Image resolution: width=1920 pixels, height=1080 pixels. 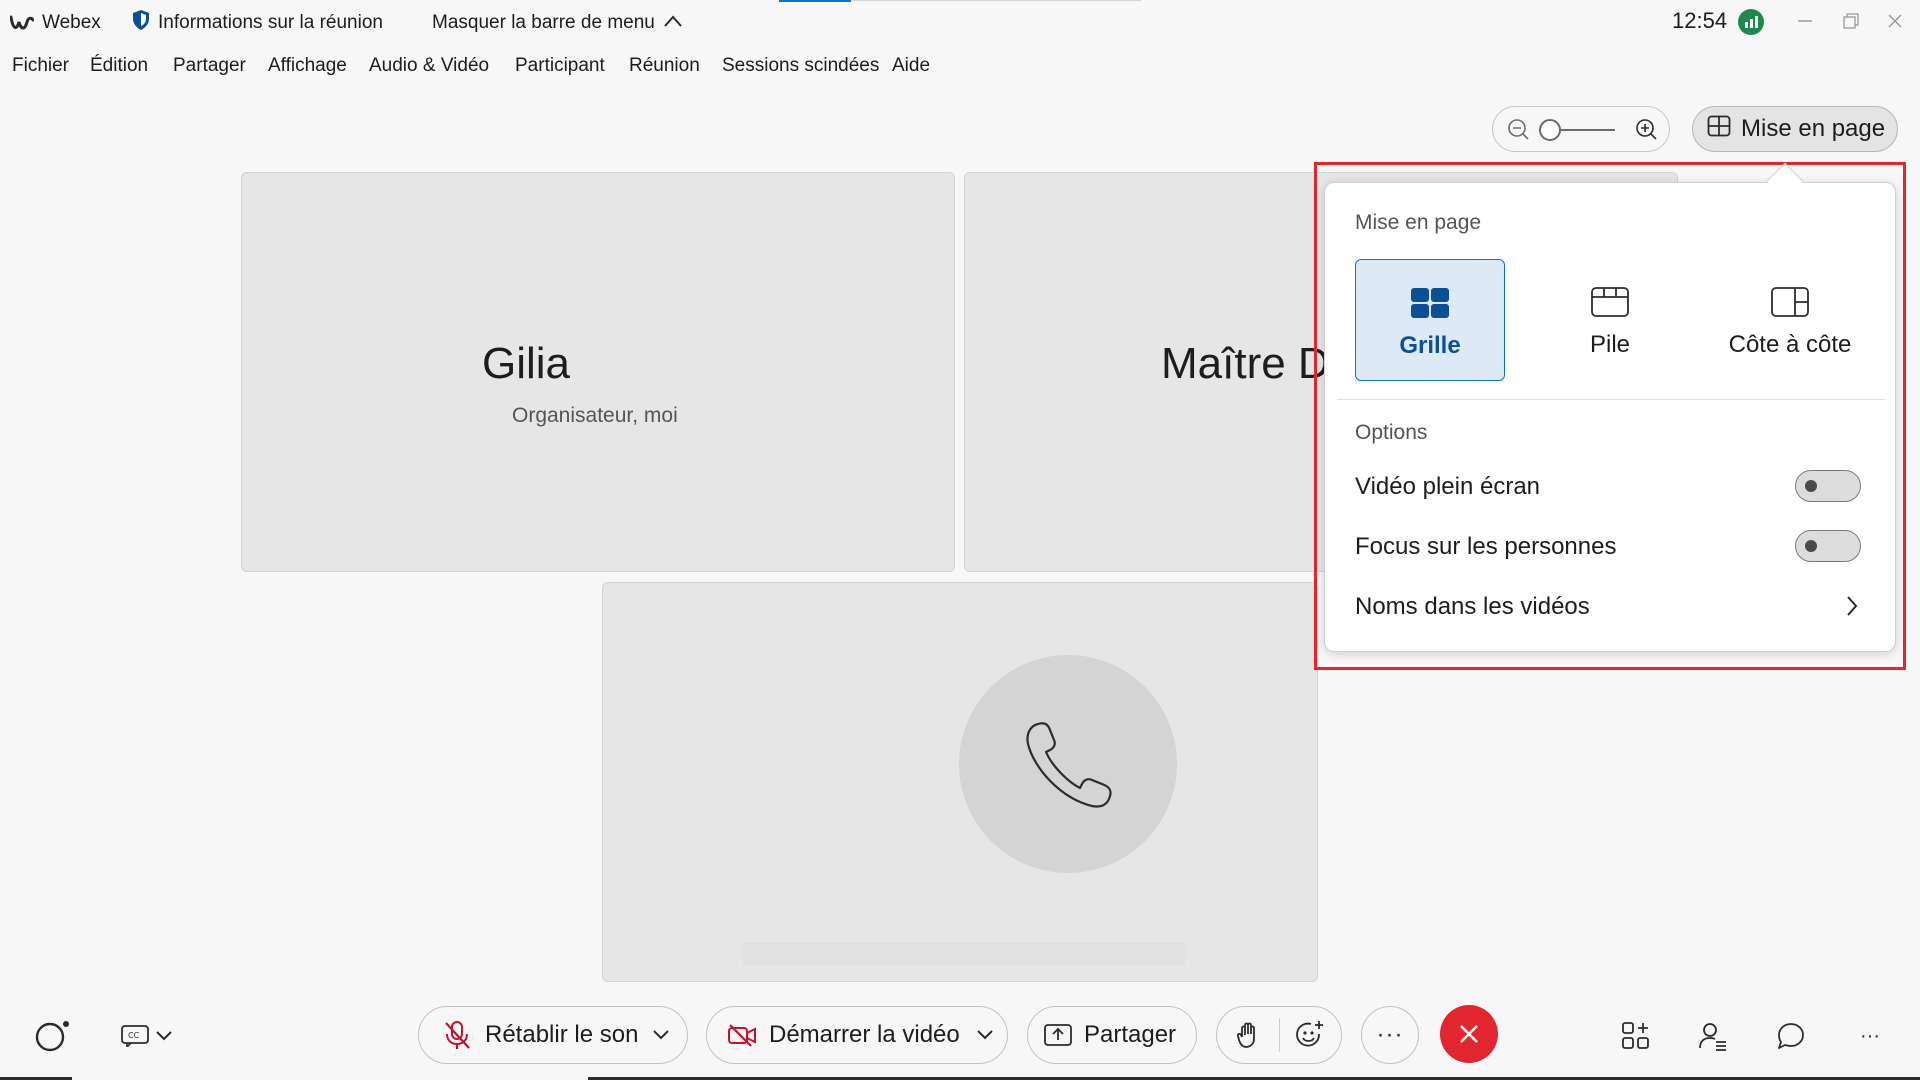 I want to click on end-call-button, so click(x=1469, y=1034).